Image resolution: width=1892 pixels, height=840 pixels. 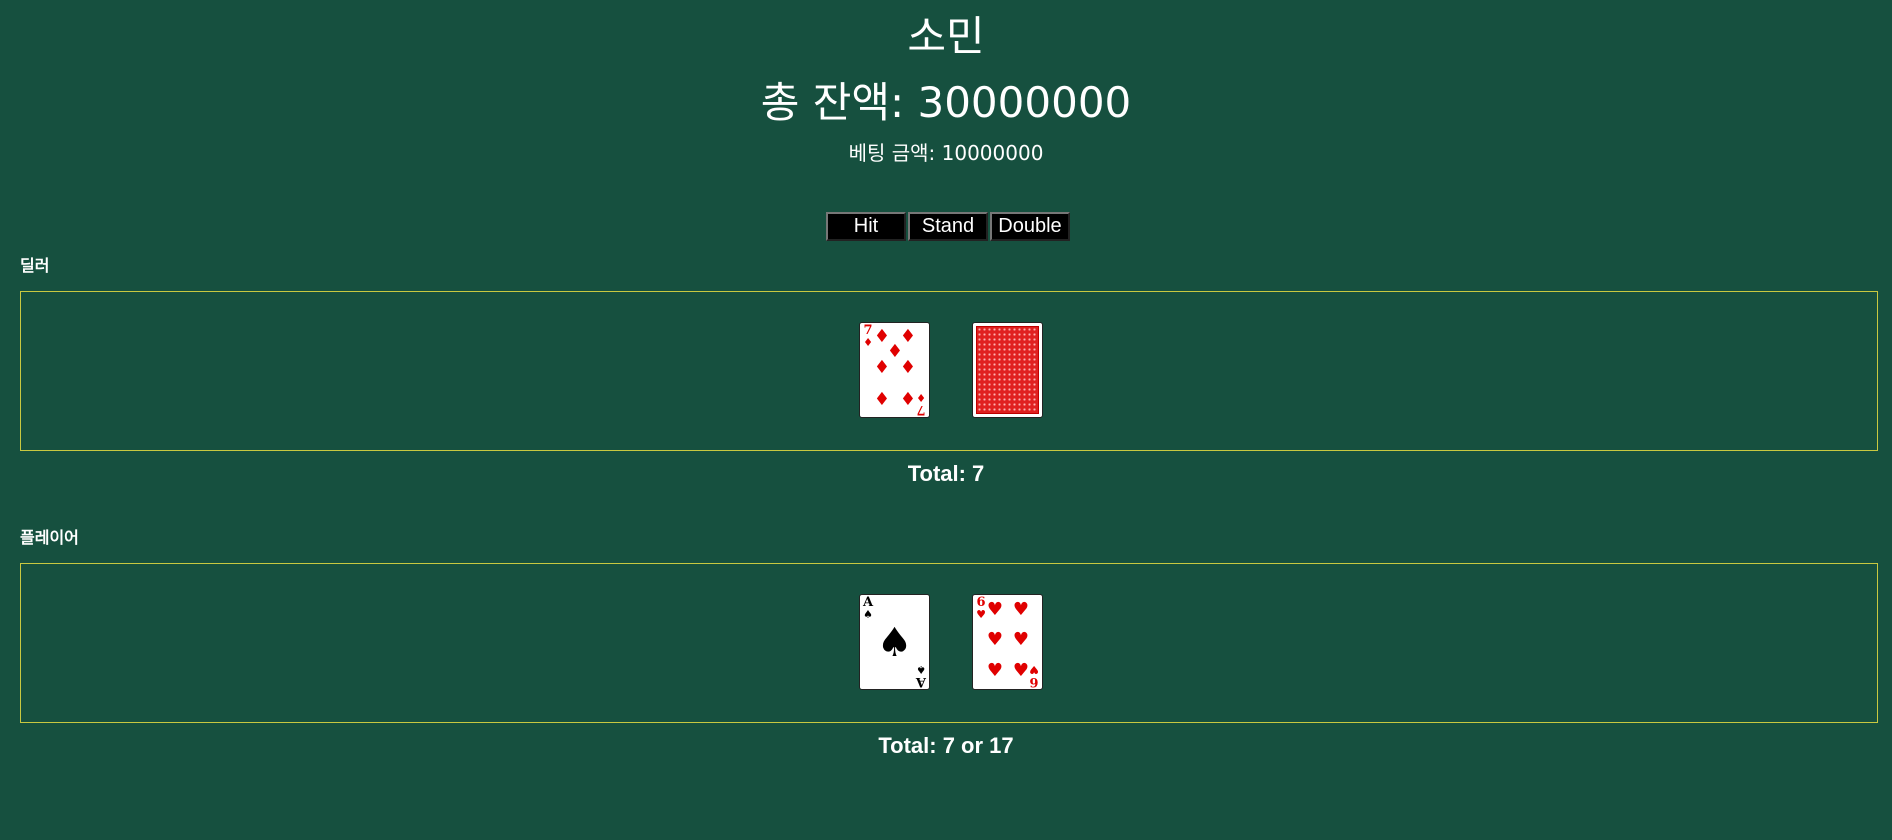 I want to click on card-rank: 6, so click(x=1034, y=681).